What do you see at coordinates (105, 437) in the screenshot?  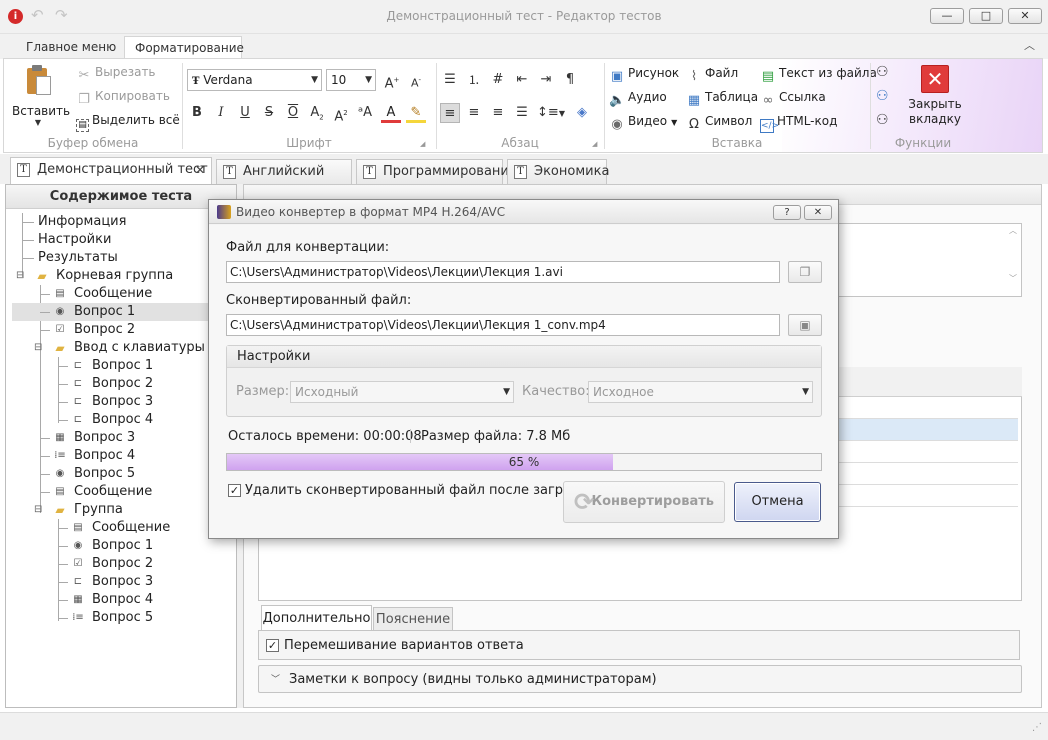 I see `tree-node-label: Вопрос 3` at bounding box center [105, 437].